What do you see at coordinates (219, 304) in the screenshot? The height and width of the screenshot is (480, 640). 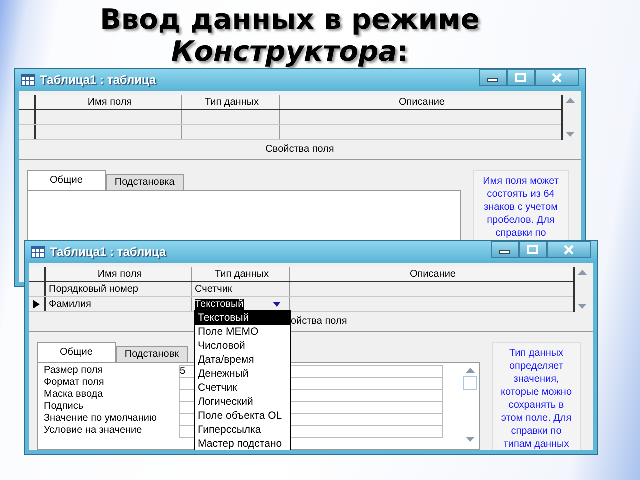 I see `table-cell: Текстовый` at bounding box center [219, 304].